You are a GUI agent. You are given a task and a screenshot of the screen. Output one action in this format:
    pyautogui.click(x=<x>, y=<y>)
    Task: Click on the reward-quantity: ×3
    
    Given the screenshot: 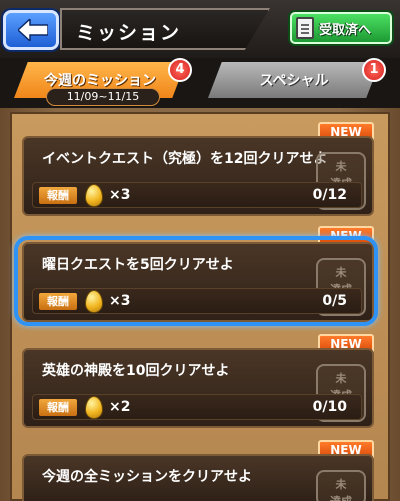 What is the action you would take?
    pyautogui.click(x=120, y=195)
    